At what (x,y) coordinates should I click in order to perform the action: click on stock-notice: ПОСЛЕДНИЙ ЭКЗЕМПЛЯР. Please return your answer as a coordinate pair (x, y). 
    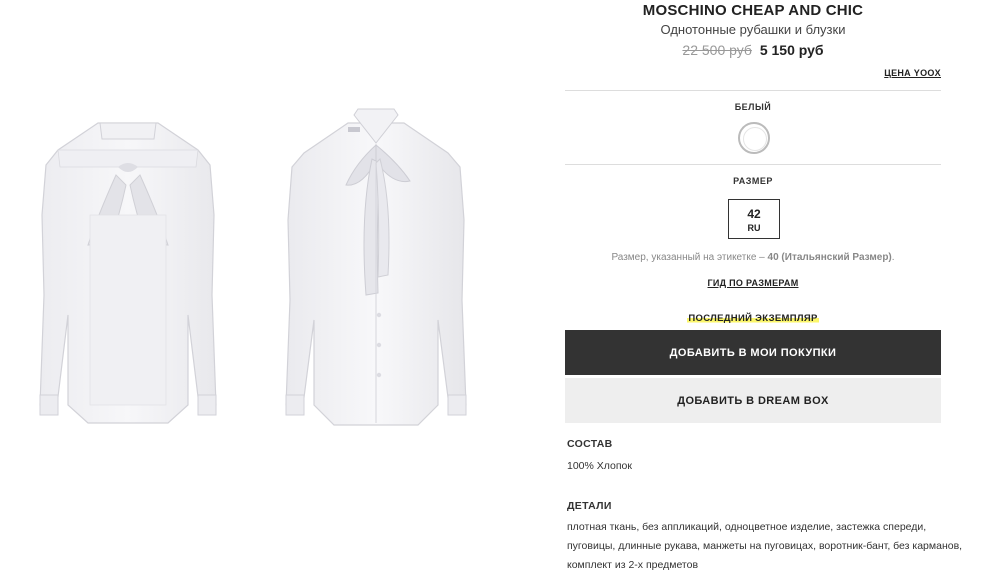
    Looking at the image, I should click on (753, 317).